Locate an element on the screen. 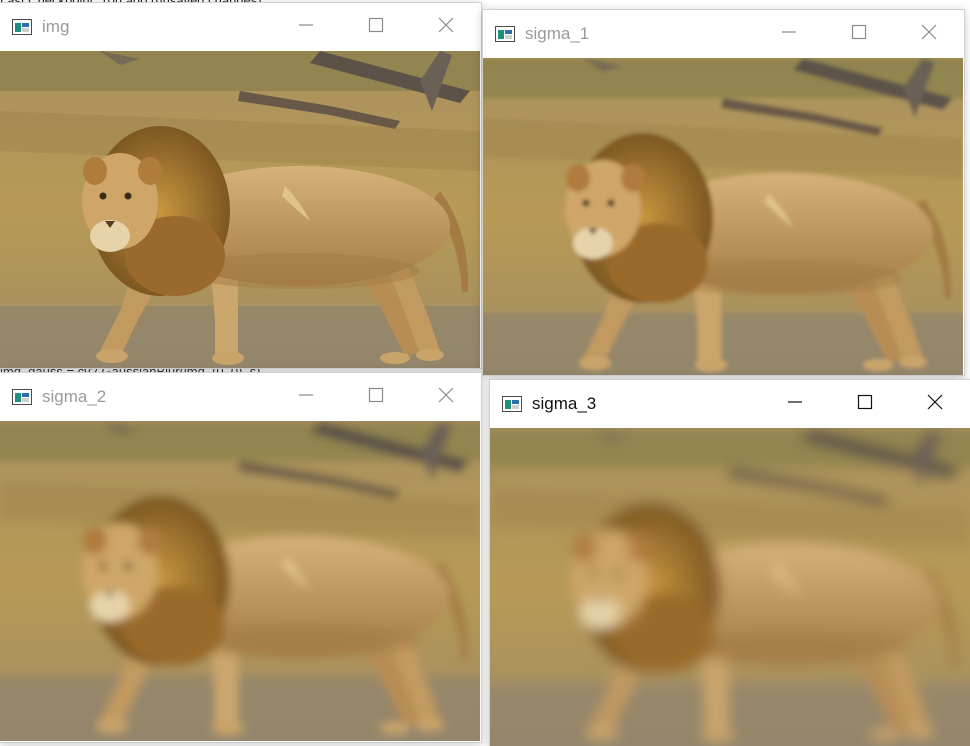 Image resolution: width=970 pixels, height=746 pixels. window-titlebar: img is located at coordinates (240, 27).